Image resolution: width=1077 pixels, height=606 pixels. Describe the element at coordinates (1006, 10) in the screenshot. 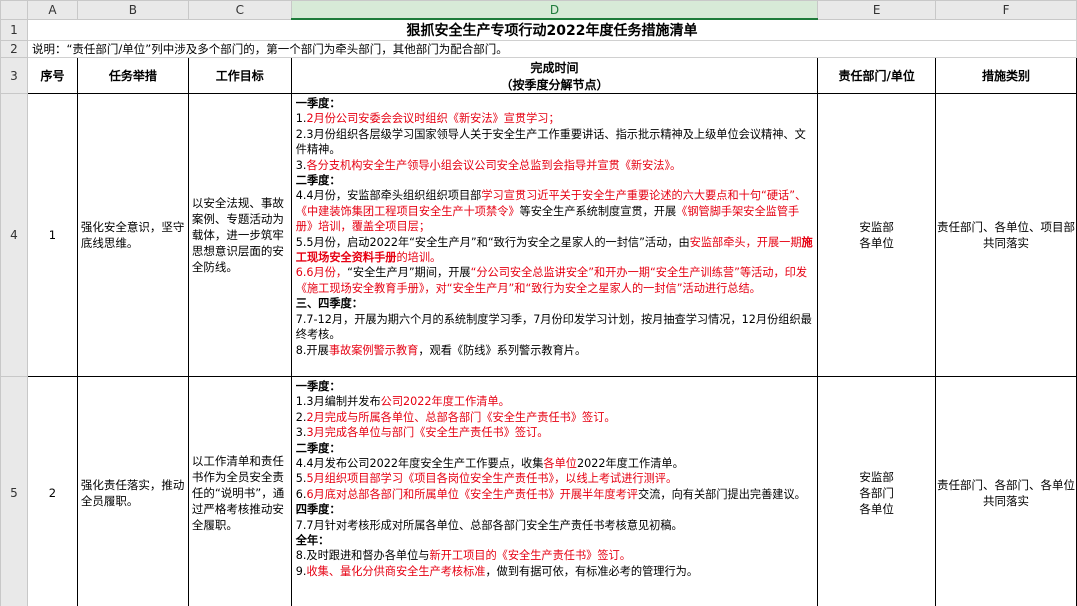

I see `column-header-f: F` at that location.